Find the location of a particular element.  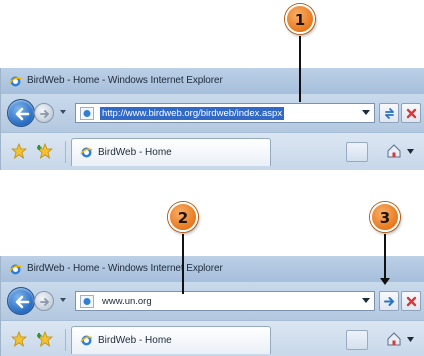

callout-number: 1 is located at coordinates (300, 20).